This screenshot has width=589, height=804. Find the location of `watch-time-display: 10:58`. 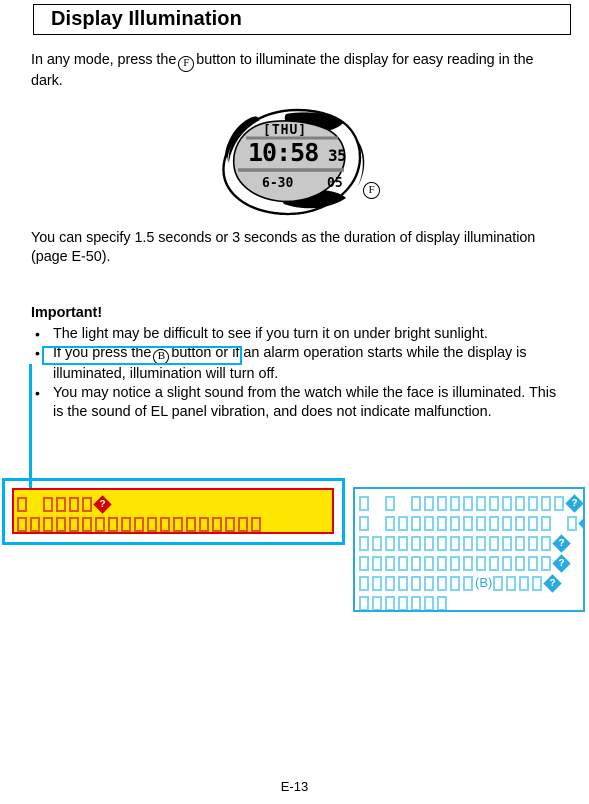

watch-time-display: 10:58 is located at coordinates (283, 152).